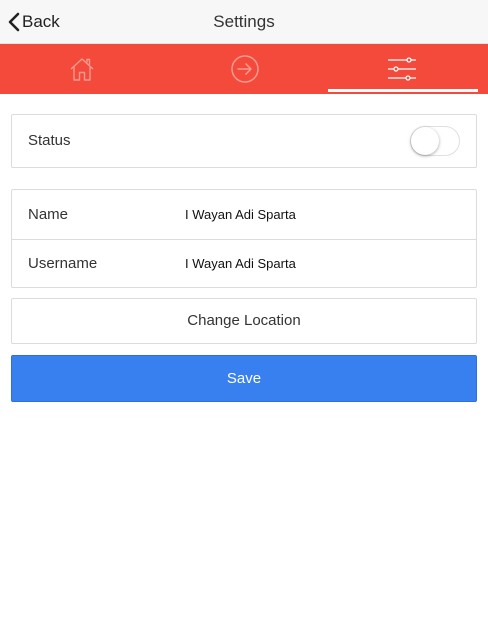  Describe the element at coordinates (14, 22) in the screenshot. I see `chevron-left-icon` at that location.